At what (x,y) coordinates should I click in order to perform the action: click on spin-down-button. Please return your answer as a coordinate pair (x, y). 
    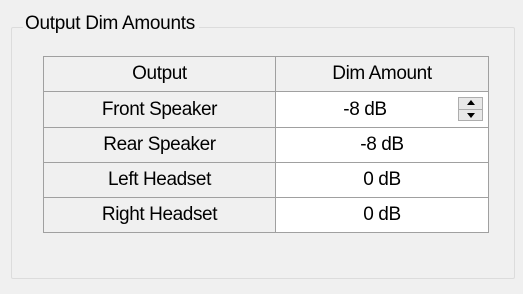
    Looking at the image, I should click on (470, 114).